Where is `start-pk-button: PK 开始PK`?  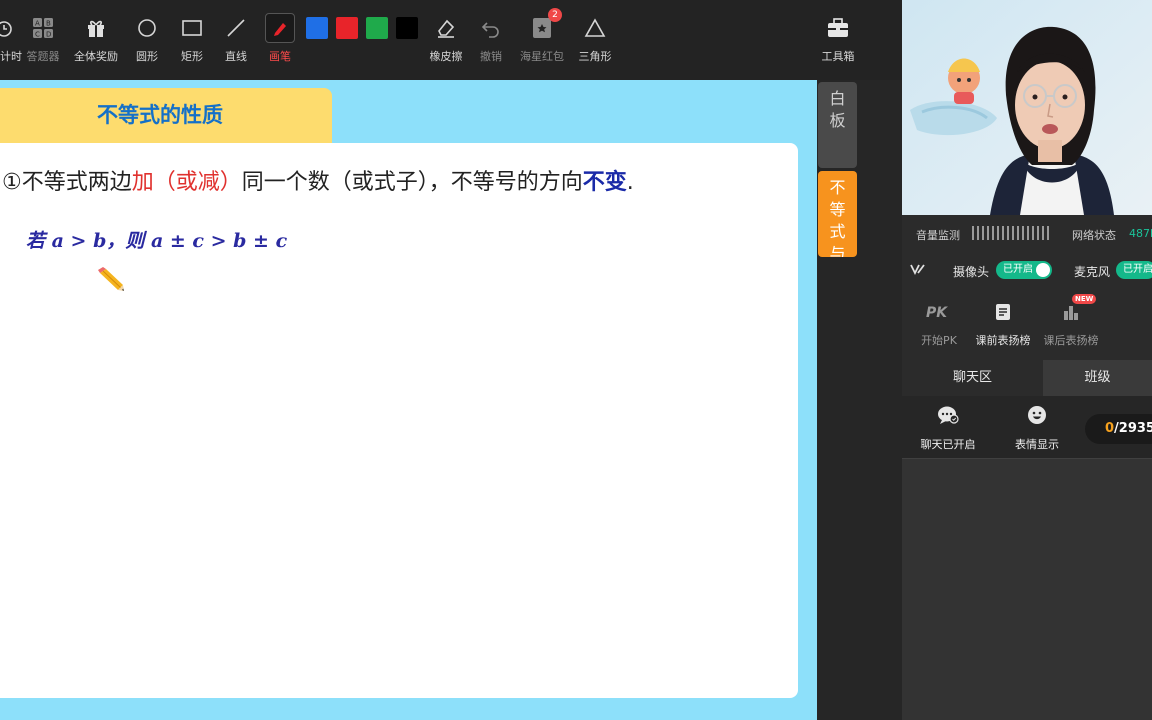 start-pk-button: PK 开始PK is located at coordinates (939, 324).